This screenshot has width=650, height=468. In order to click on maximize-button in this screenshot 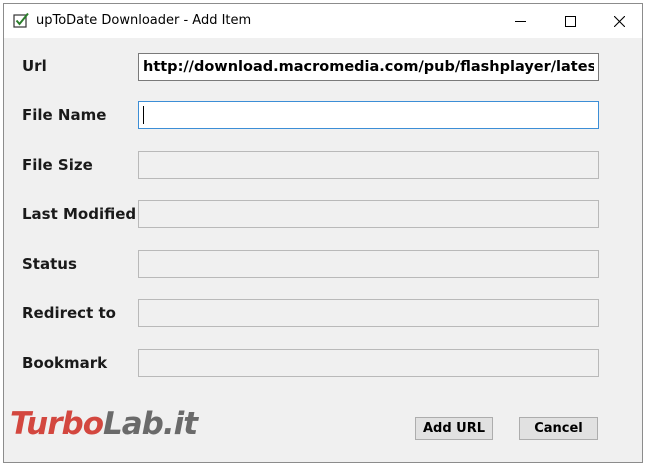, I will do `click(570, 21)`.